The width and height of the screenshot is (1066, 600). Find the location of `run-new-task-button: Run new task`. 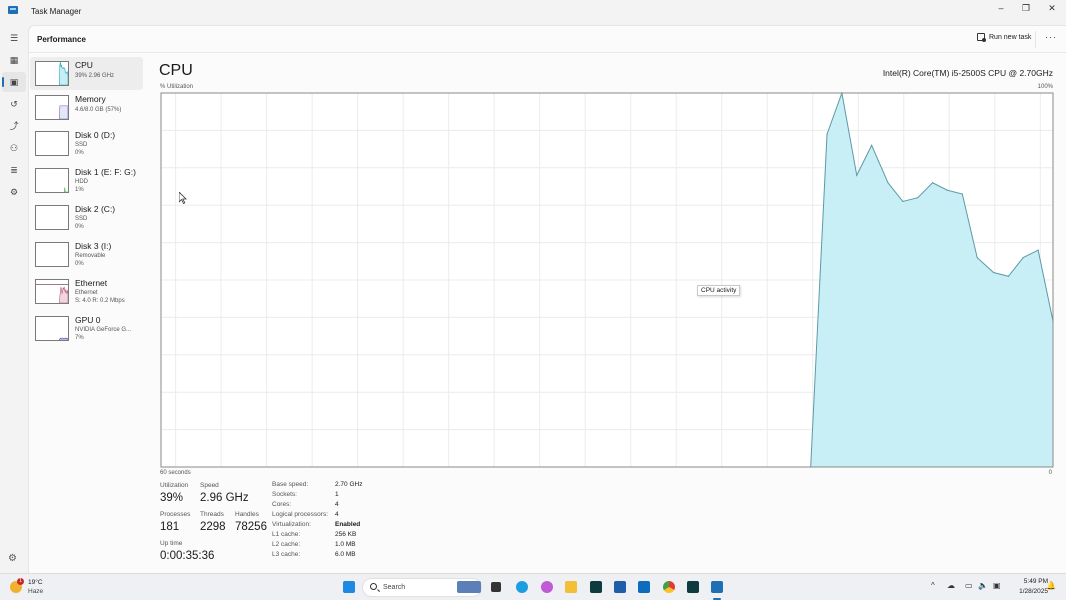

run-new-task-button: Run new task is located at coordinates (1004, 37).